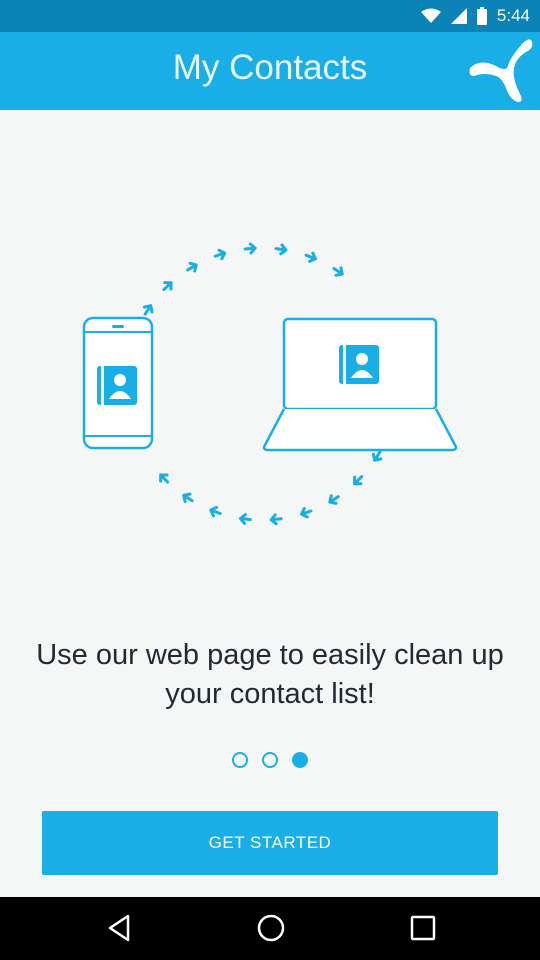 This screenshot has height=960, width=540. Describe the element at coordinates (423, 928) in the screenshot. I see `recents-icon` at that location.